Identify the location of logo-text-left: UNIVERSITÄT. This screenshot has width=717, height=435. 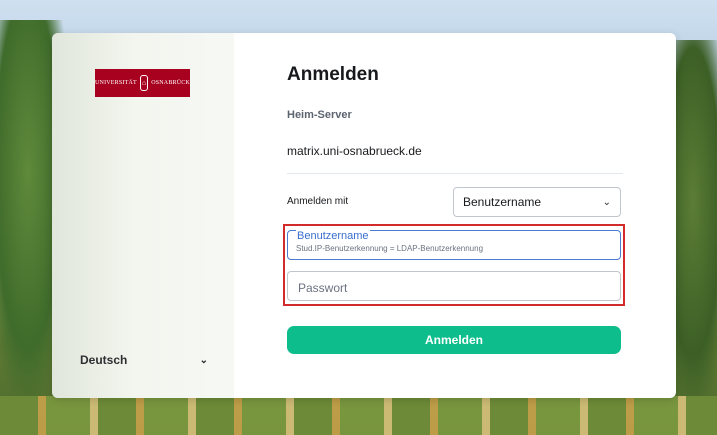
(116, 83).